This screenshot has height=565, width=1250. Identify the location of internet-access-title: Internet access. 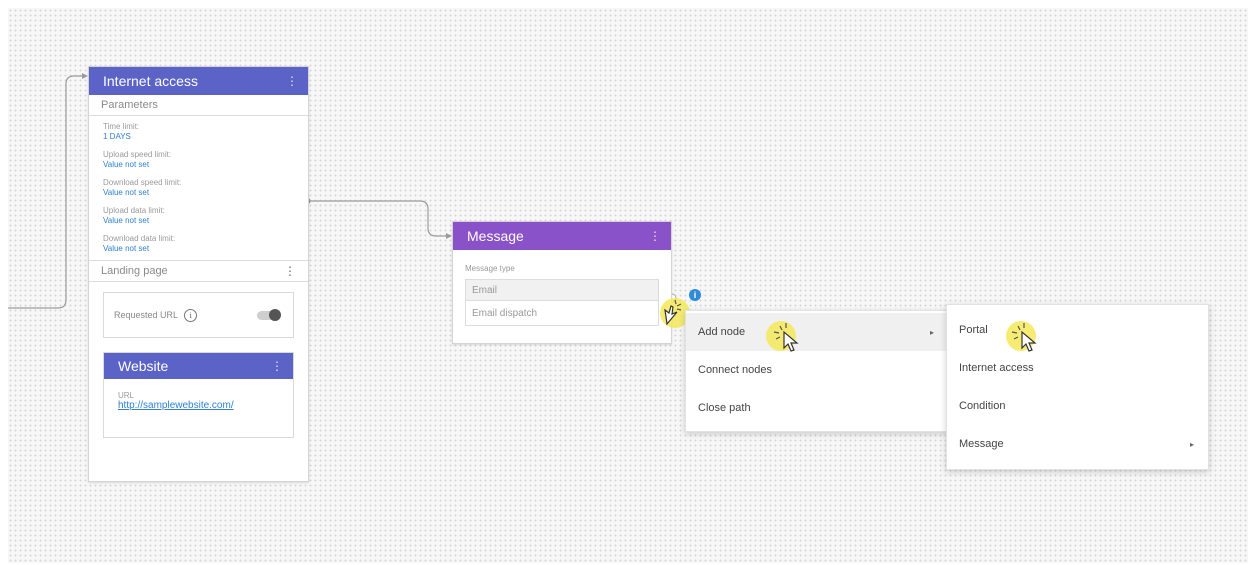
(150, 81).